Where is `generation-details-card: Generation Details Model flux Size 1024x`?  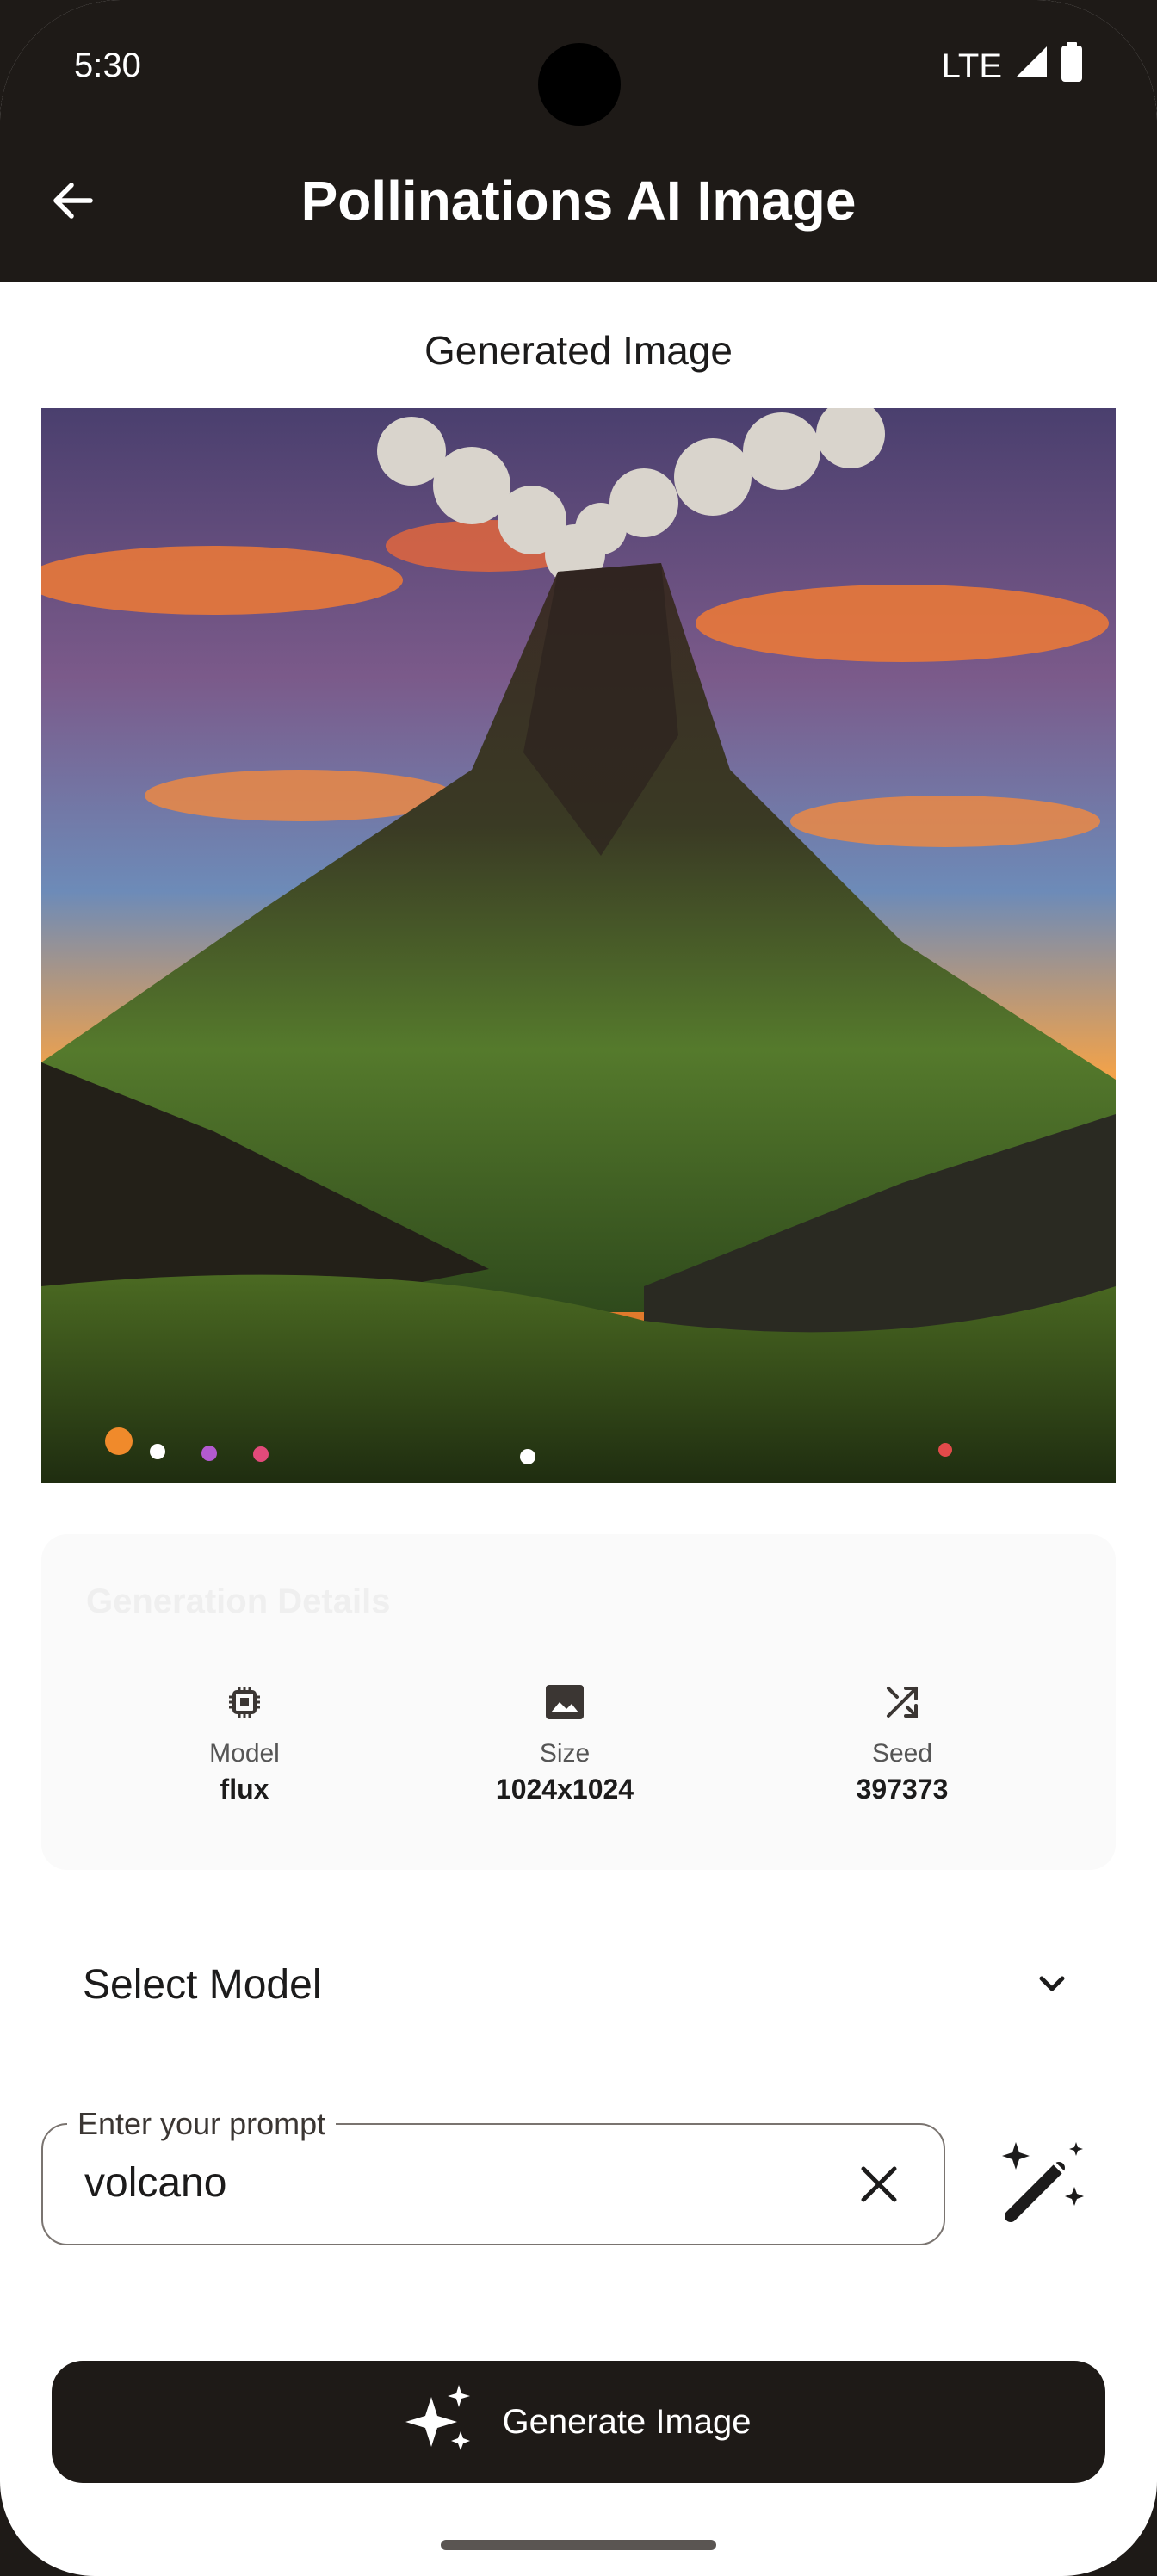
generation-details-card: Generation Details Model flux Size 1024x is located at coordinates (579, 1702).